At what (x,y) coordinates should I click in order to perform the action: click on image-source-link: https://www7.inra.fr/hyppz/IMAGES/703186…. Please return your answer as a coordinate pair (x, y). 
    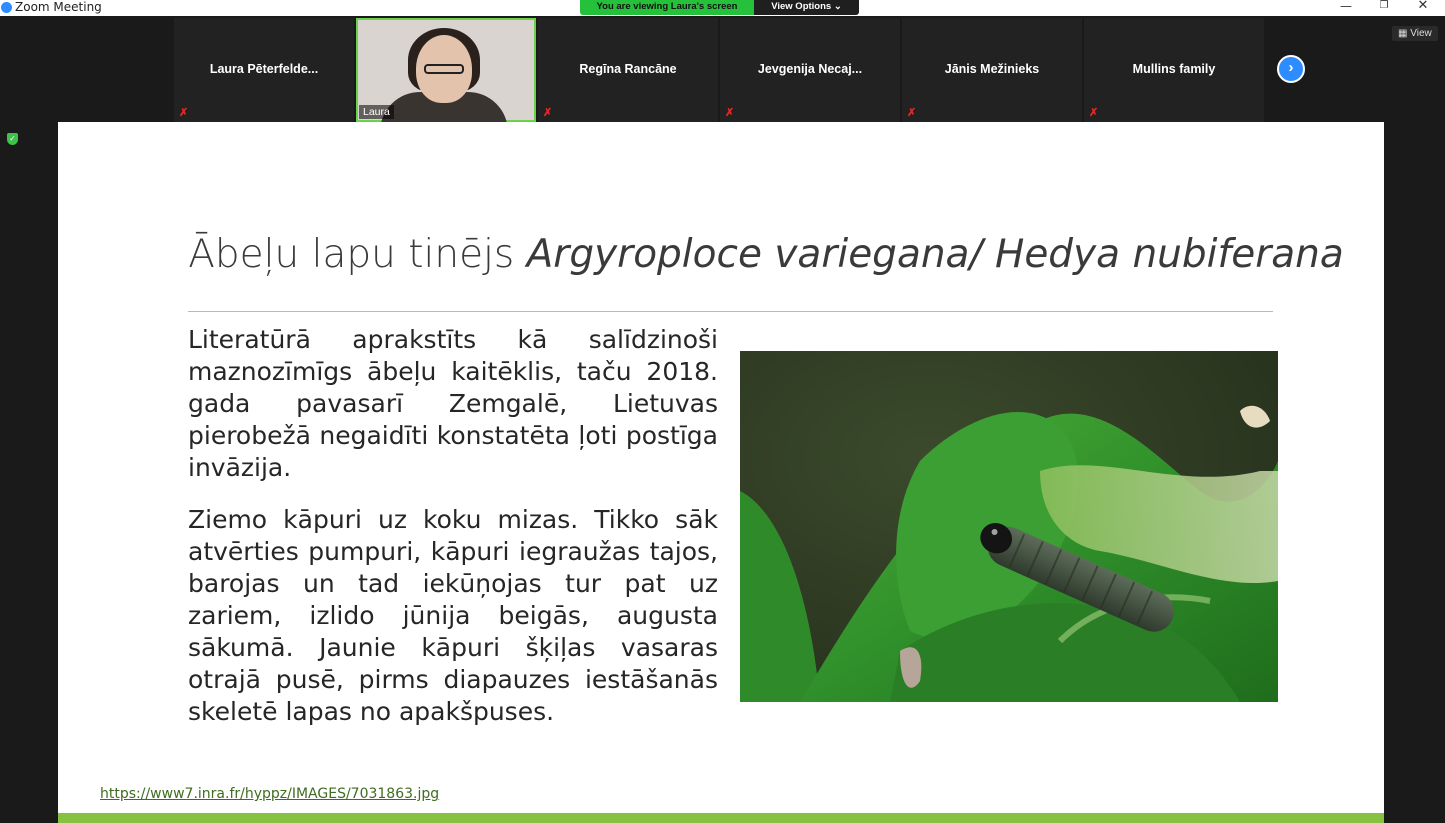
    Looking at the image, I should click on (269, 794).